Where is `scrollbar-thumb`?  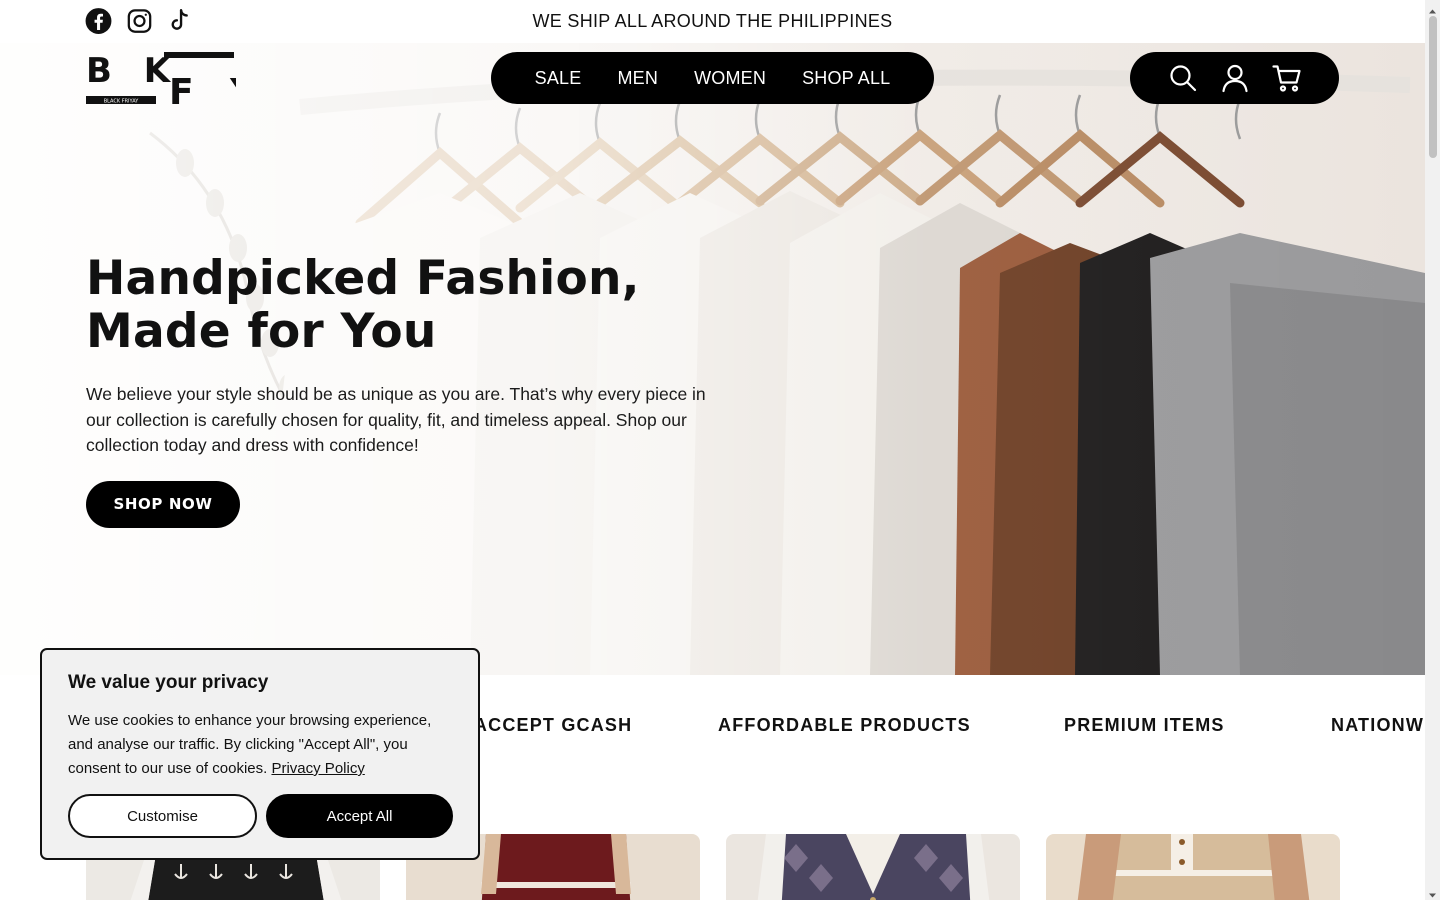 scrollbar-thumb is located at coordinates (1433, 87).